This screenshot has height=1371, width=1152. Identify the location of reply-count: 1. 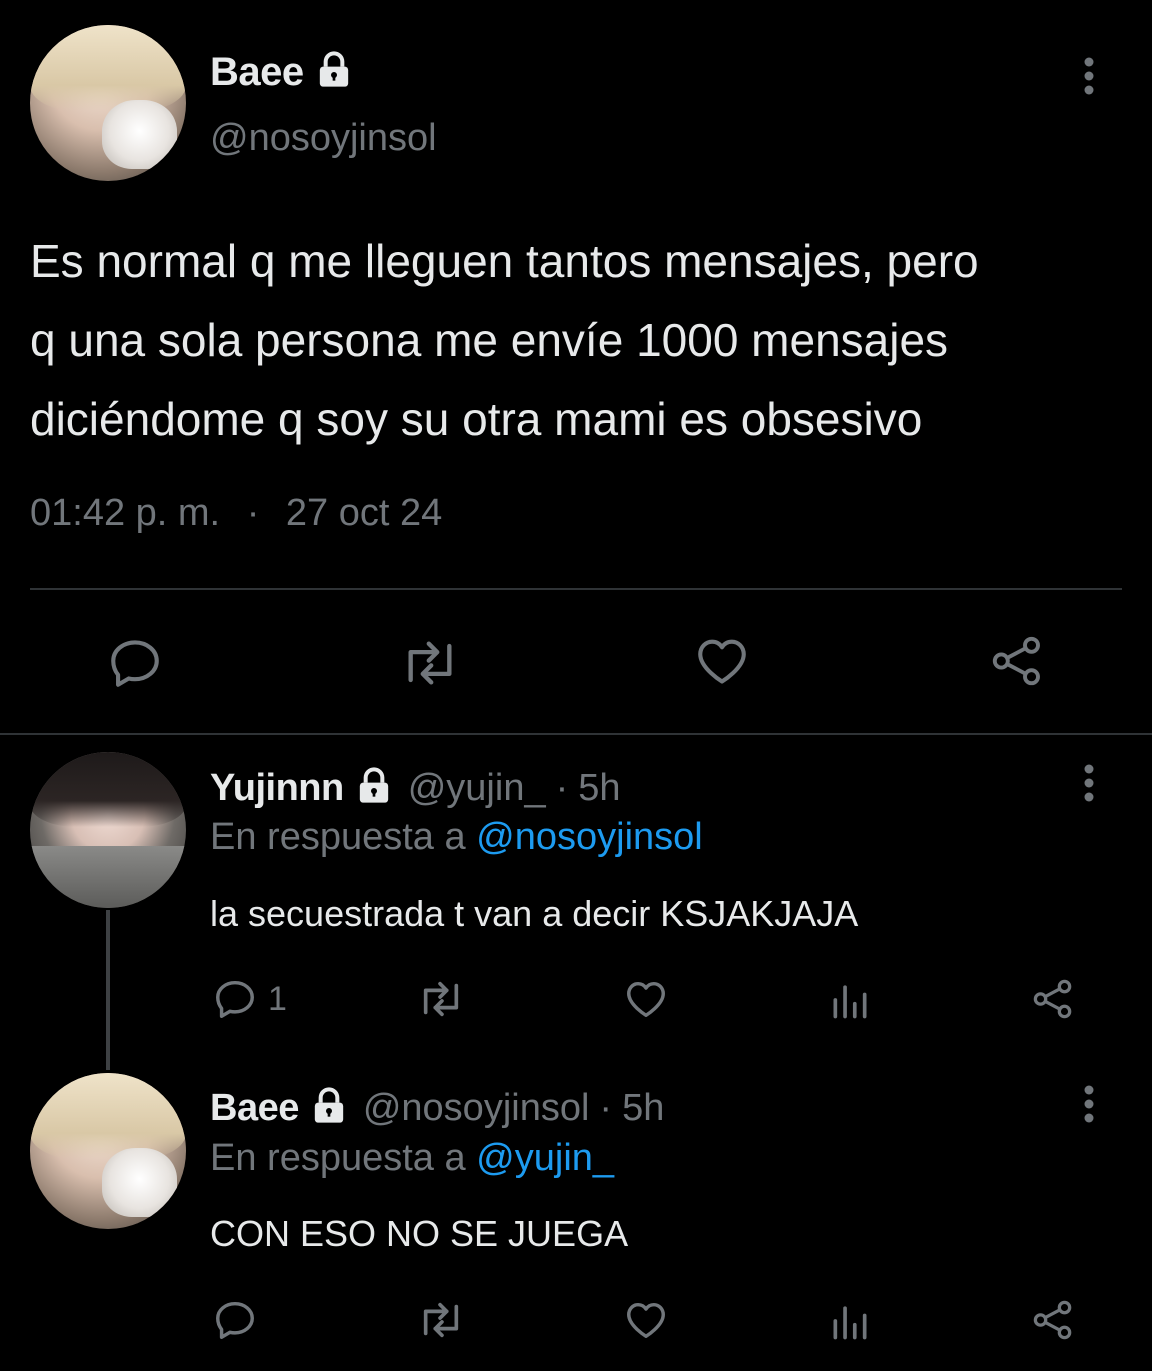
(277, 998).